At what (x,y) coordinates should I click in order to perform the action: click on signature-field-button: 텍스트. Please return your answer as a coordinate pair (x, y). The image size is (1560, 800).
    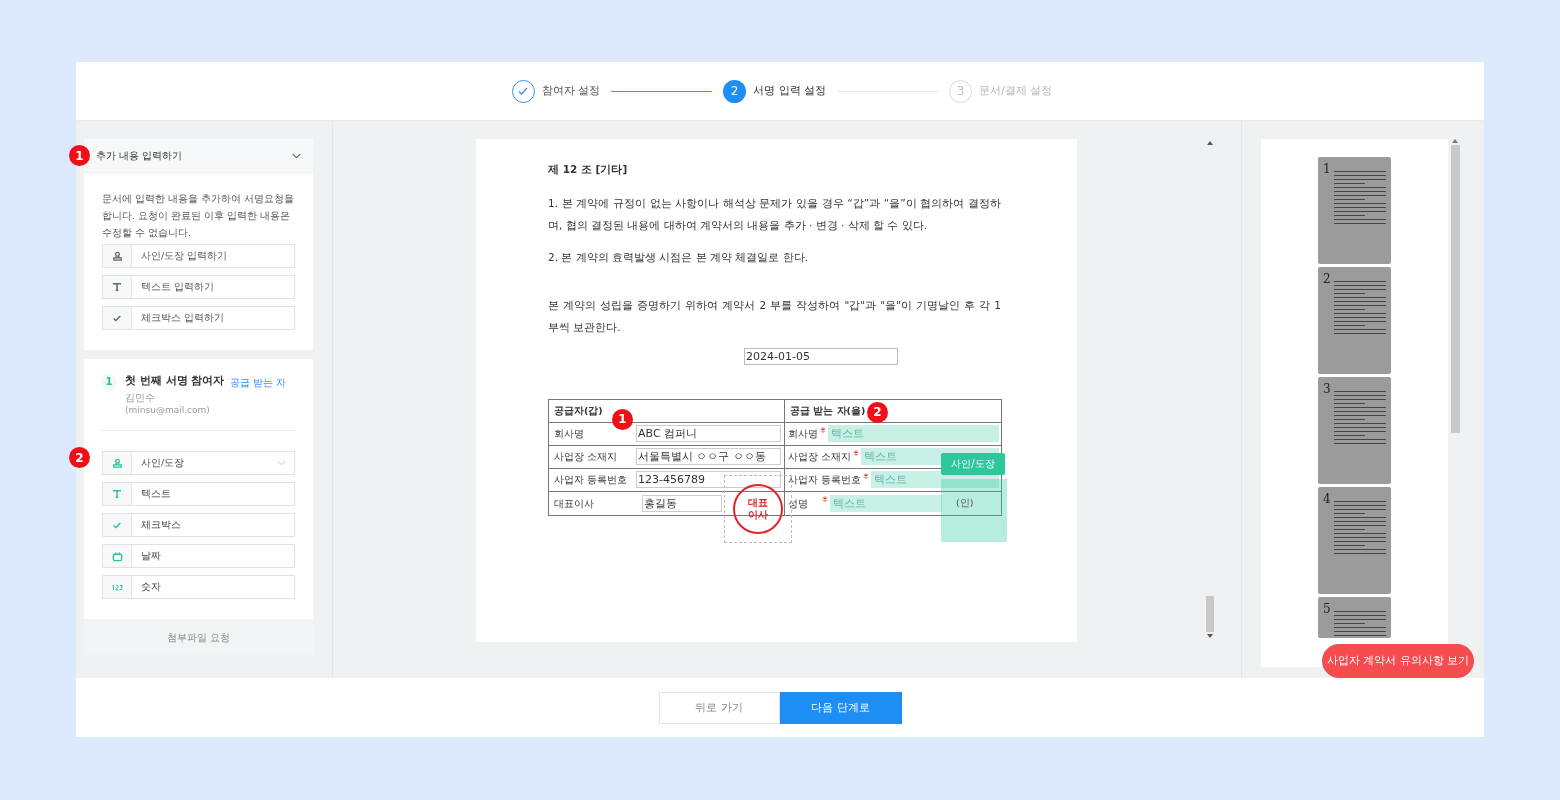
    Looking at the image, I should click on (198, 494).